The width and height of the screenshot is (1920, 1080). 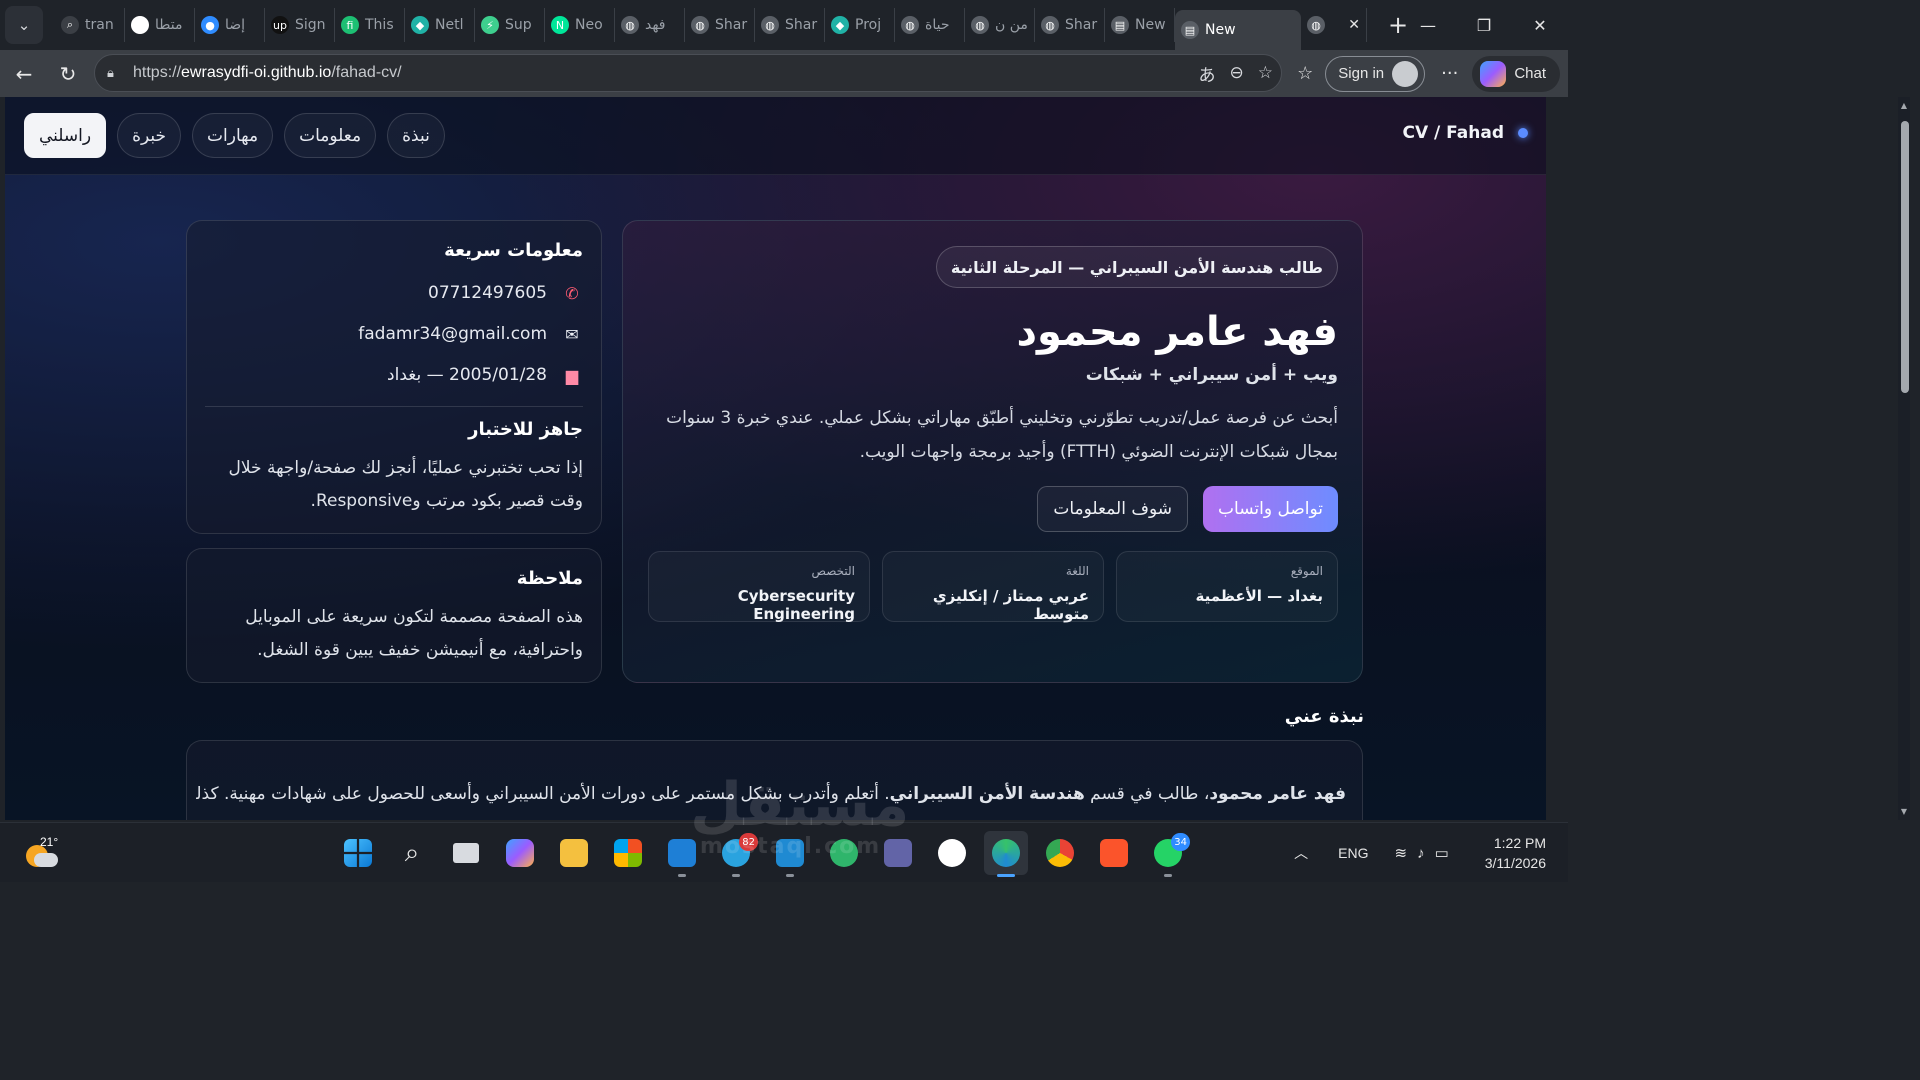 What do you see at coordinates (470, 334) in the screenshot?
I see `email-row: ✉ fadamr34@gmail.com` at bounding box center [470, 334].